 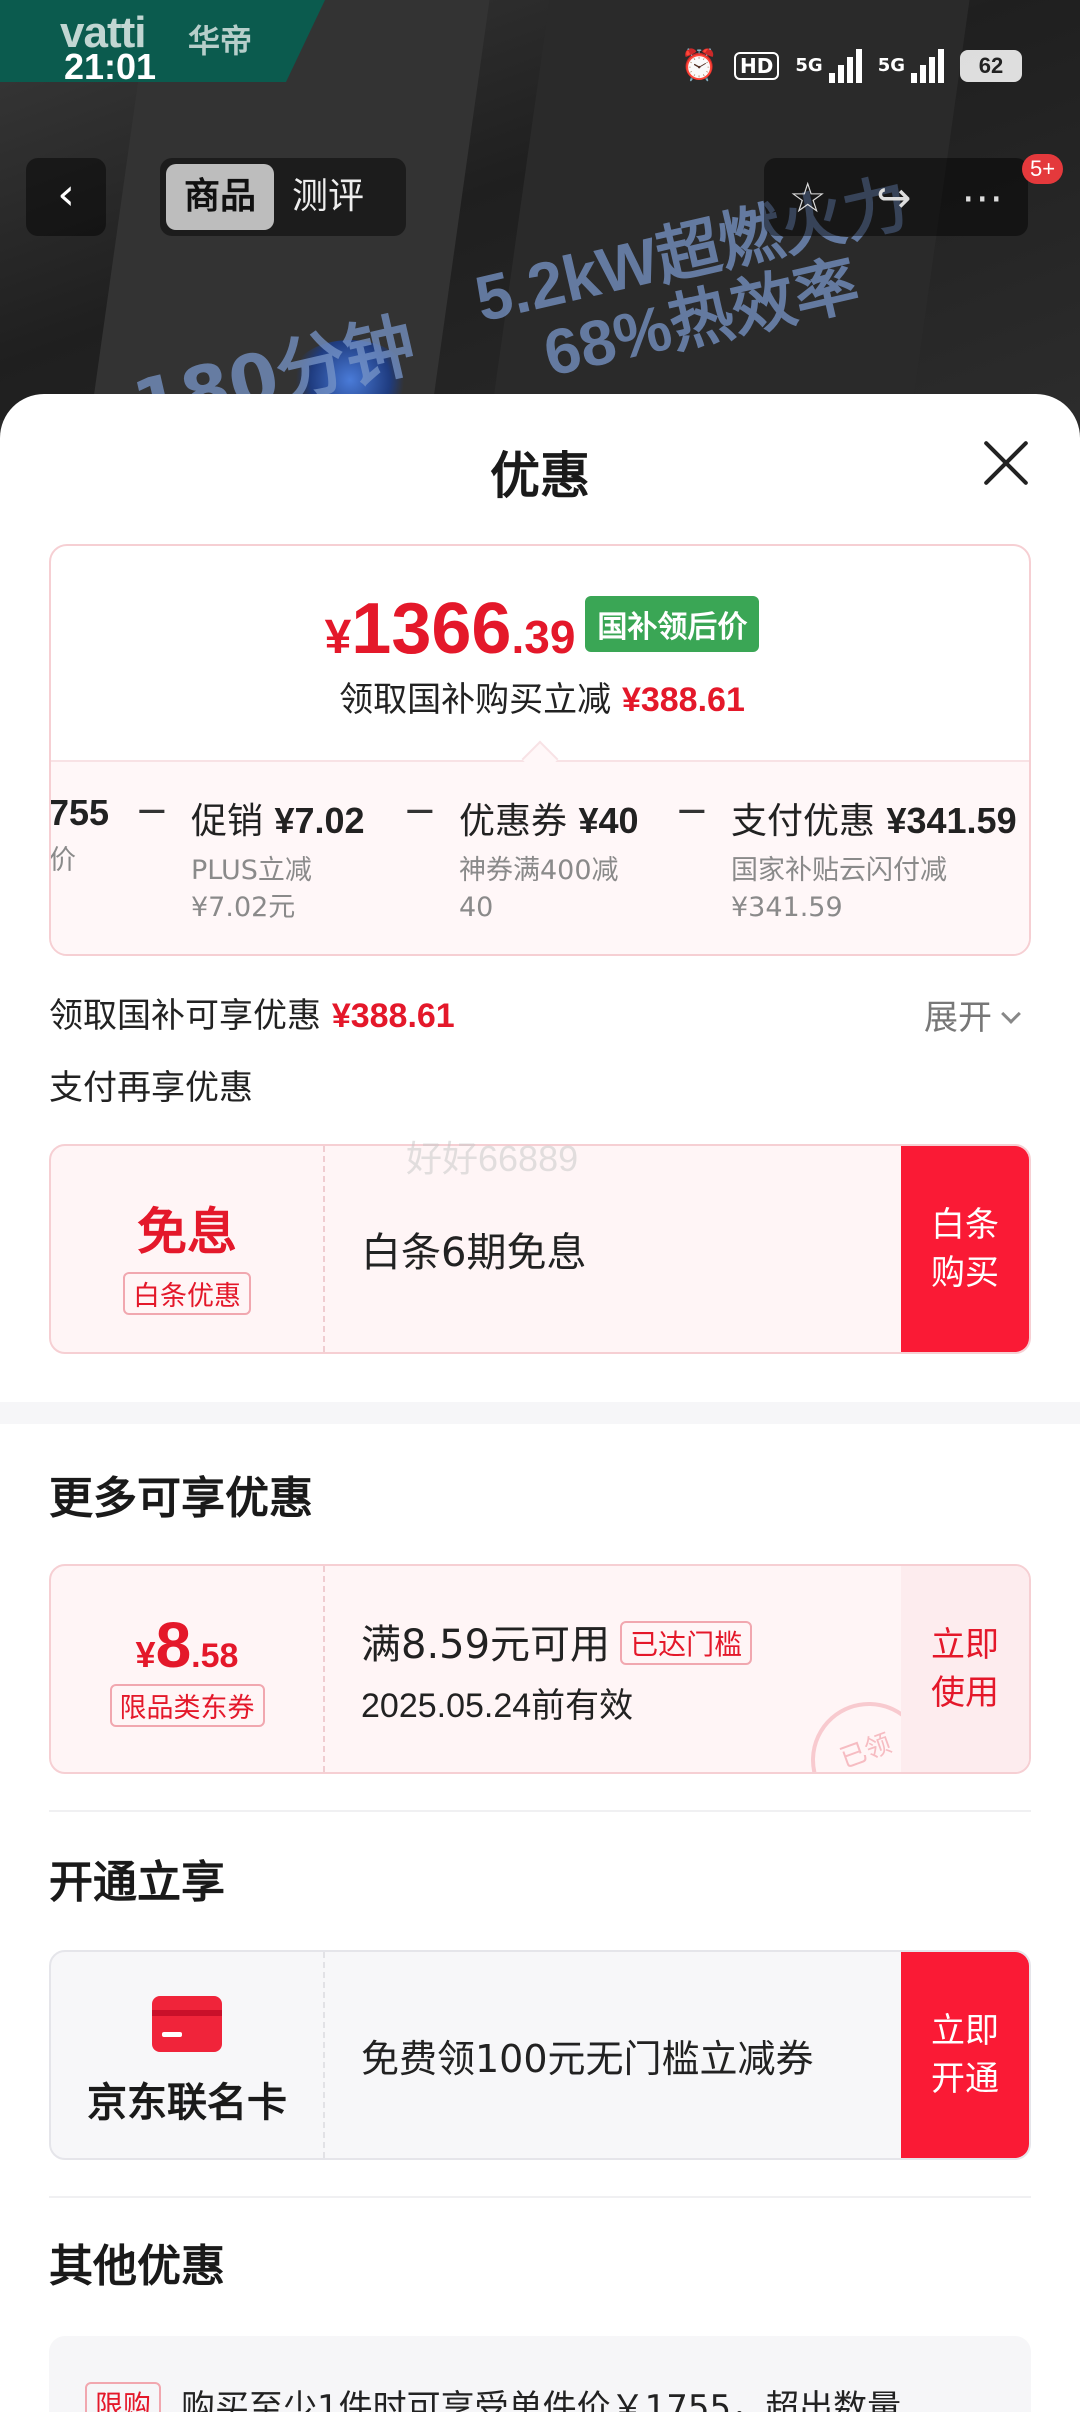 I want to click on coupon-expiry: 2025.05.24前有效, so click(x=497, y=1705).